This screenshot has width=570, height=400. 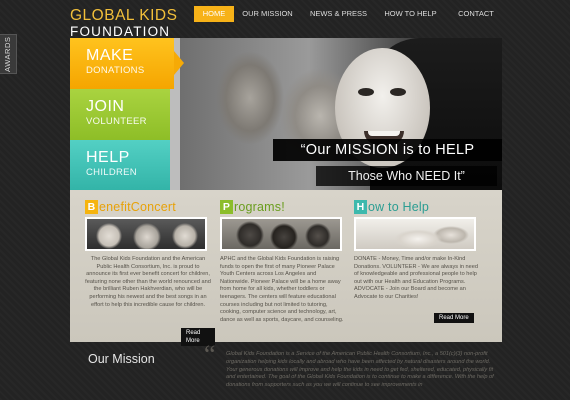 What do you see at coordinates (360, 207) in the screenshot?
I see `heading-cap-h: H` at bounding box center [360, 207].